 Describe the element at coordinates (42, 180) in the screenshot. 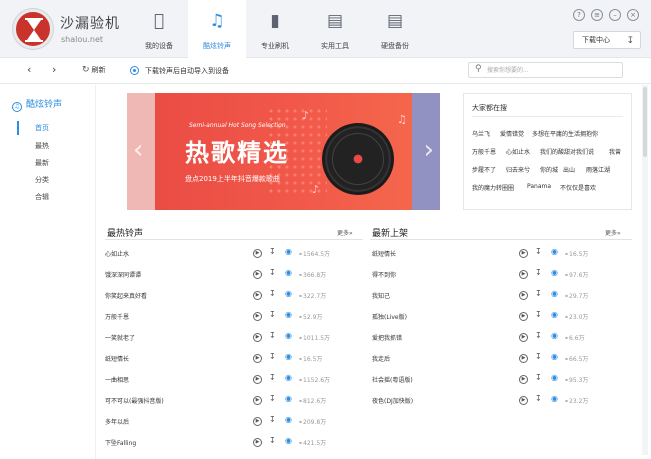

I see `sidebar-item-category: 分类` at that location.